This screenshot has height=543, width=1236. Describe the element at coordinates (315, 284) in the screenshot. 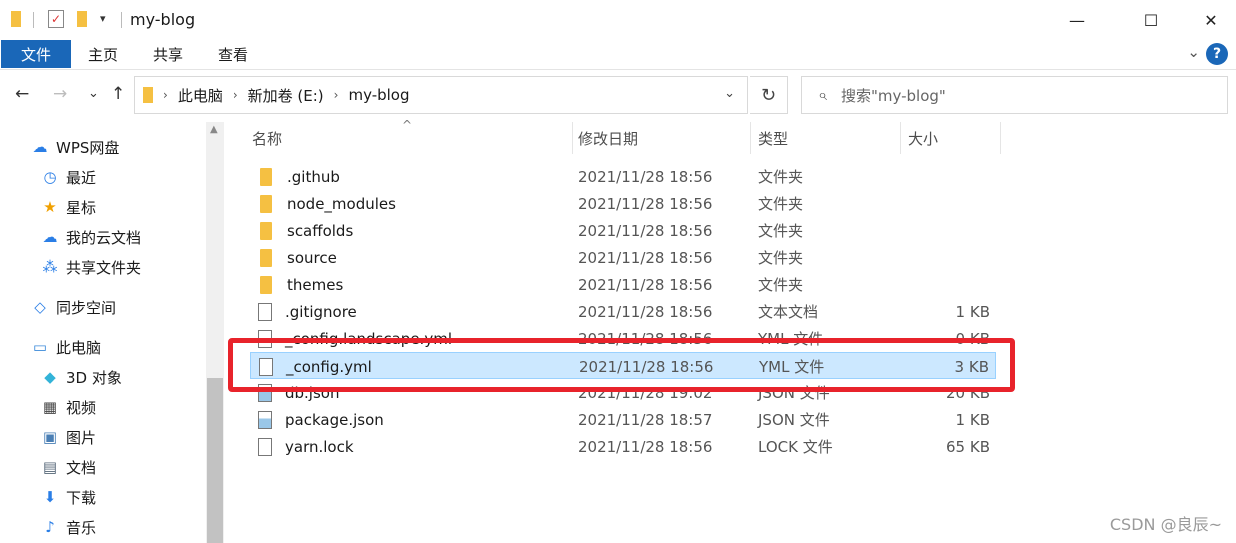

I see `file-name-text: themes` at that location.